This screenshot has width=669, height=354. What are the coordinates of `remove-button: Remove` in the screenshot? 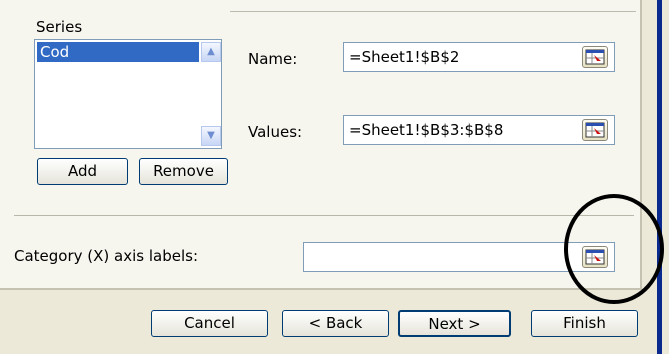 It's located at (183, 171).